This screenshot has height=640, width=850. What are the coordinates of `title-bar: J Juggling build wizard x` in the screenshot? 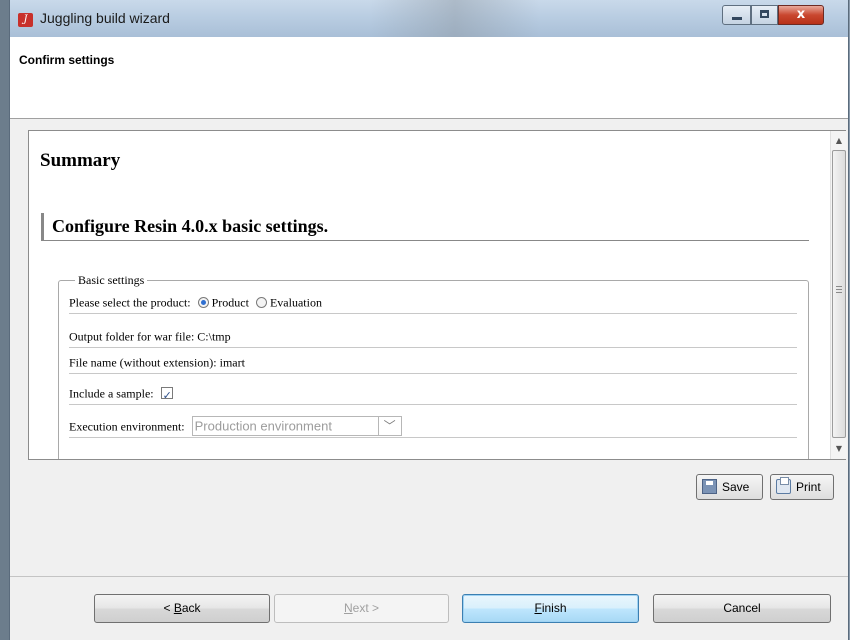 It's located at (429, 18).